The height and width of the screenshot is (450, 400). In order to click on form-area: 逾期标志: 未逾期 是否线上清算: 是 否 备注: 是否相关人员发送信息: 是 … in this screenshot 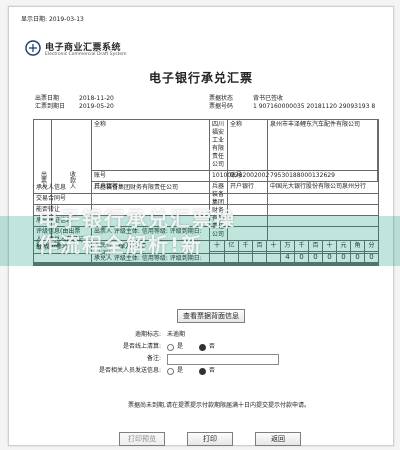, I will do `click(219, 353)`.